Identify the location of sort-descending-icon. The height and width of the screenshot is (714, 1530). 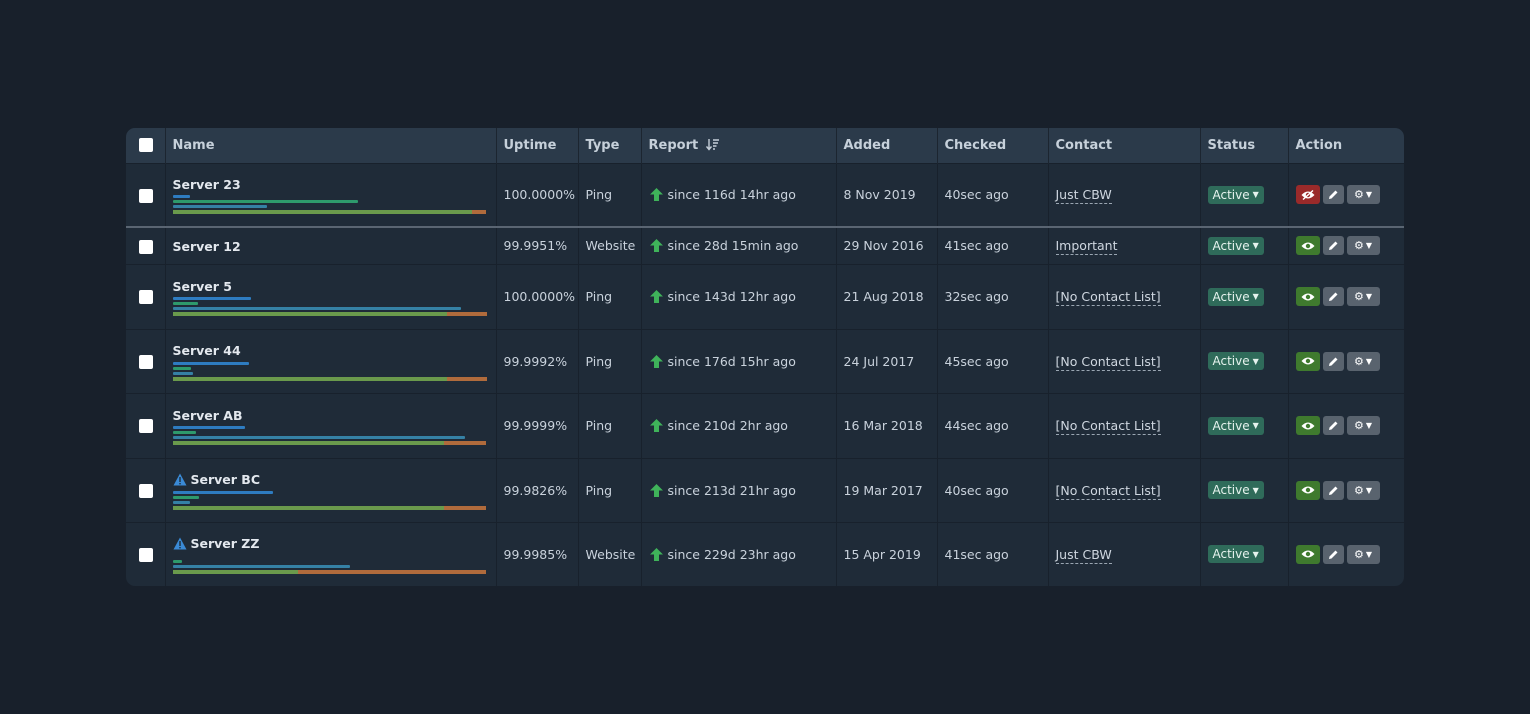
(712, 144).